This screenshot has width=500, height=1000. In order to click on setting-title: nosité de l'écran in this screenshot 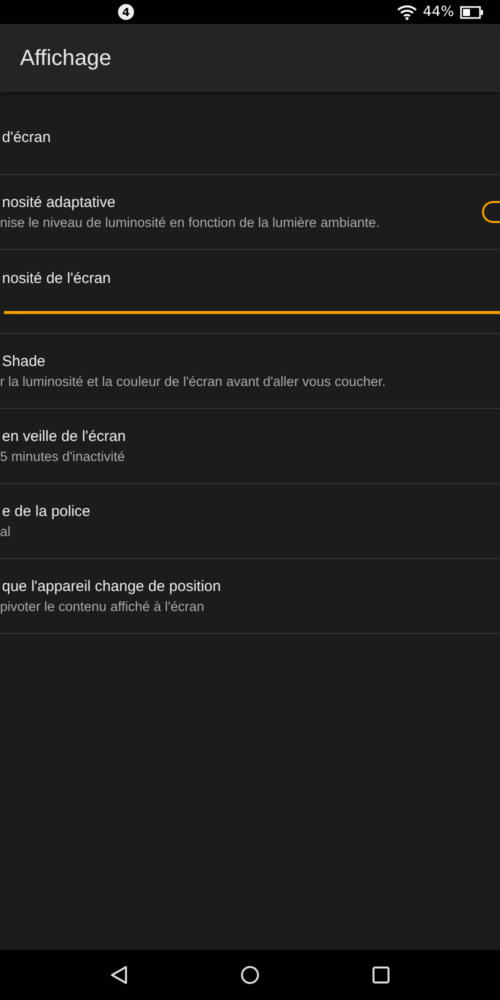, I will do `click(56, 278)`.